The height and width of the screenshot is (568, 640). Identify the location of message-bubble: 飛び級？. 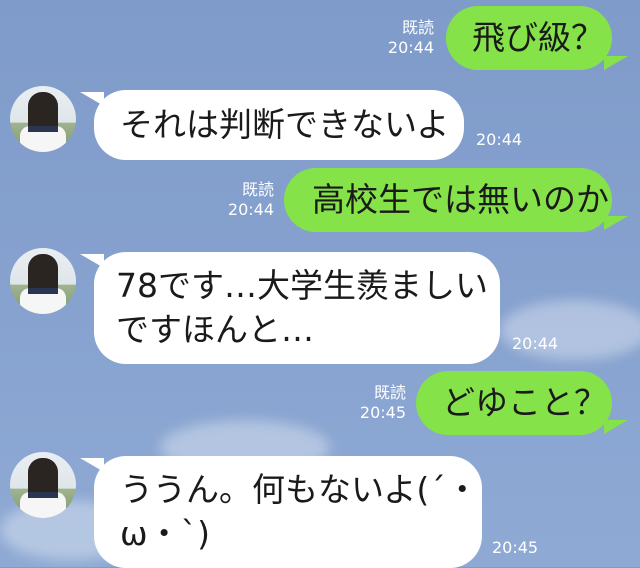
(529, 38).